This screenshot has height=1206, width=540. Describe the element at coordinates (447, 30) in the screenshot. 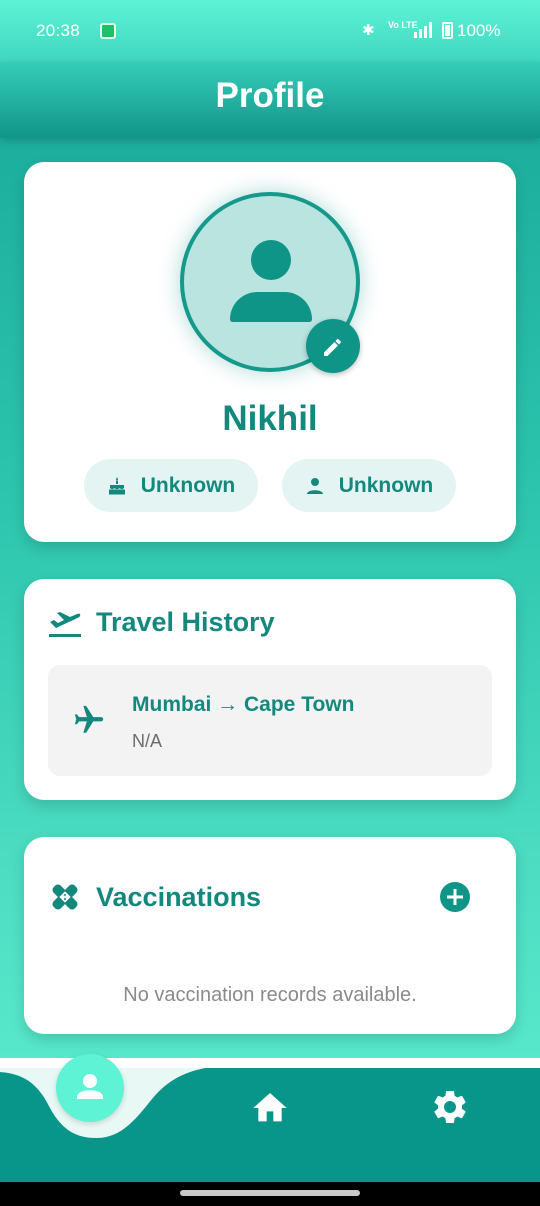

I see `battery-icon` at that location.